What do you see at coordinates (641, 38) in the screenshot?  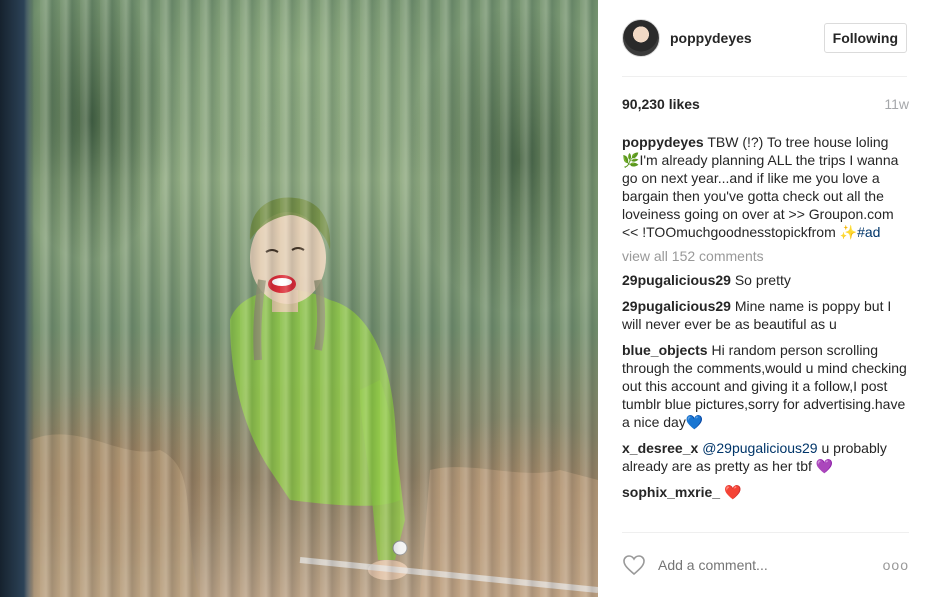 I see `avatar` at bounding box center [641, 38].